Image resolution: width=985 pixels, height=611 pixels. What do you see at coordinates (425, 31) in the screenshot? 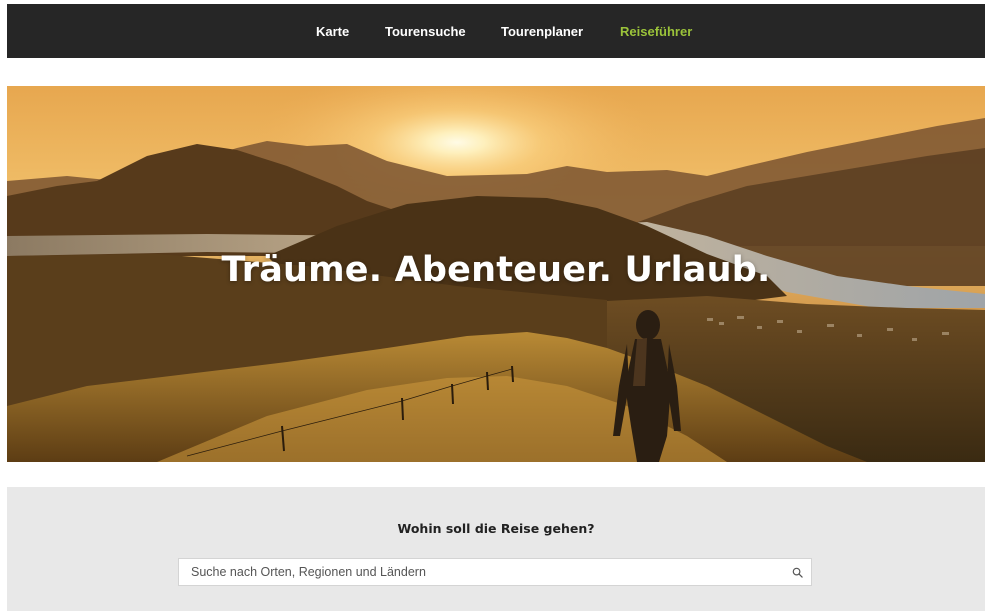
I see `nav-item-tourensuche: Tourensuche` at bounding box center [425, 31].